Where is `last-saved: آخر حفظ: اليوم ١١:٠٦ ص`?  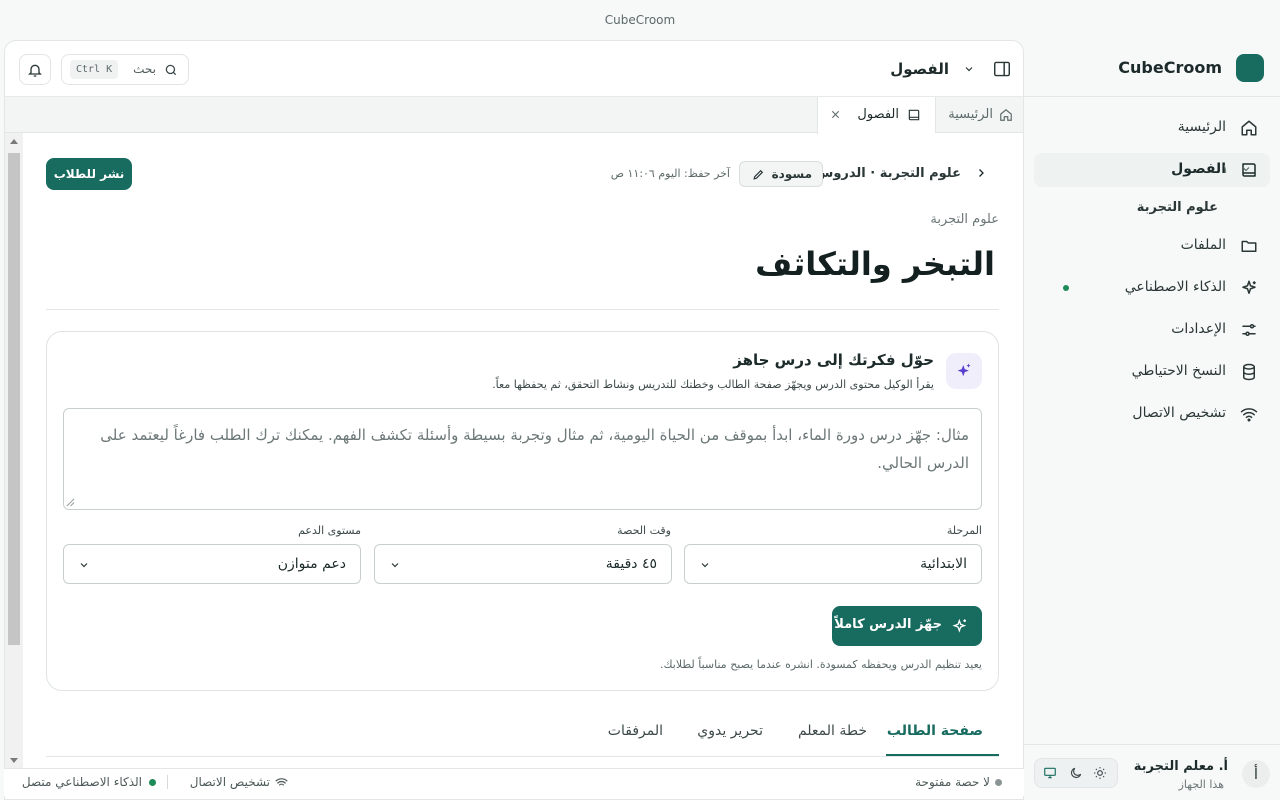
last-saved: آخر حفظ: اليوم ١١:٠٦ ص is located at coordinates (670, 173).